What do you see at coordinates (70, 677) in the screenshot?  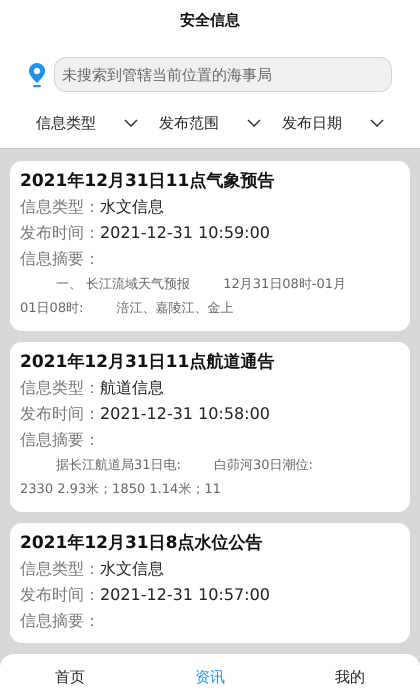 I see `tab: 首页` at bounding box center [70, 677].